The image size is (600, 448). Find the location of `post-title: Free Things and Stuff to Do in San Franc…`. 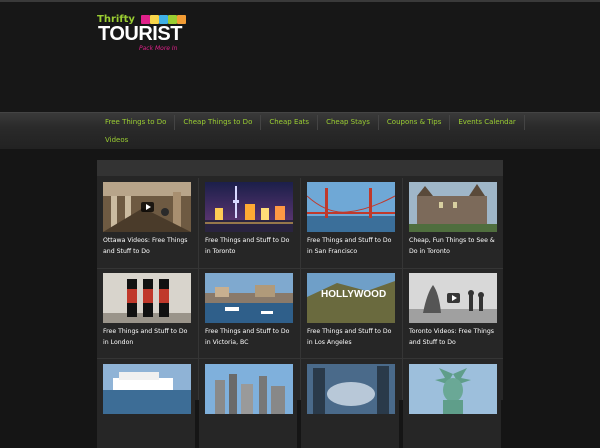

post-title: Free Things and Stuff to Do in San Franc… is located at coordinates (352, 246).